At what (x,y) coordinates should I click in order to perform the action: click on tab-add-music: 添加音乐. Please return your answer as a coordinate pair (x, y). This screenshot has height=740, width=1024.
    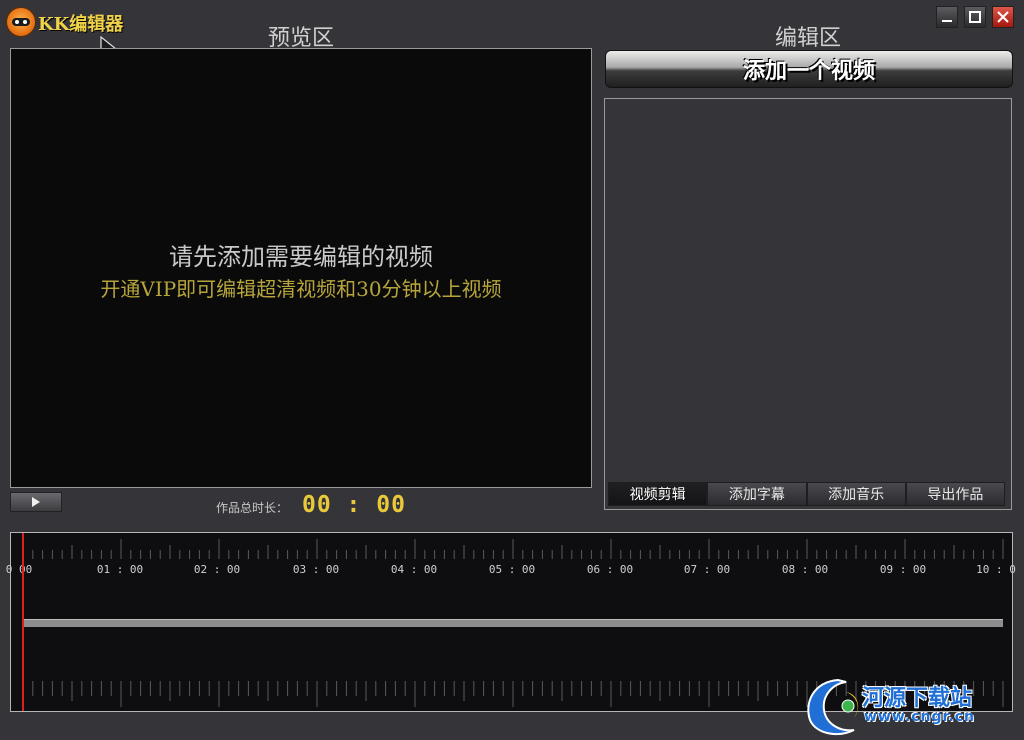
    Looking at the image, I should click on (856, 494).